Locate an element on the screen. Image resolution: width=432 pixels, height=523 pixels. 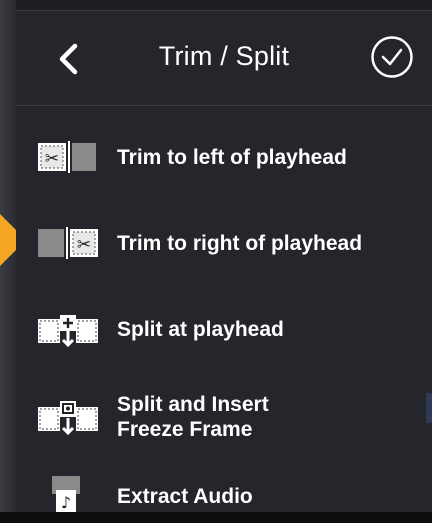
menu-item-label: Trim to left of playhead is located at coordinates (232, 157).